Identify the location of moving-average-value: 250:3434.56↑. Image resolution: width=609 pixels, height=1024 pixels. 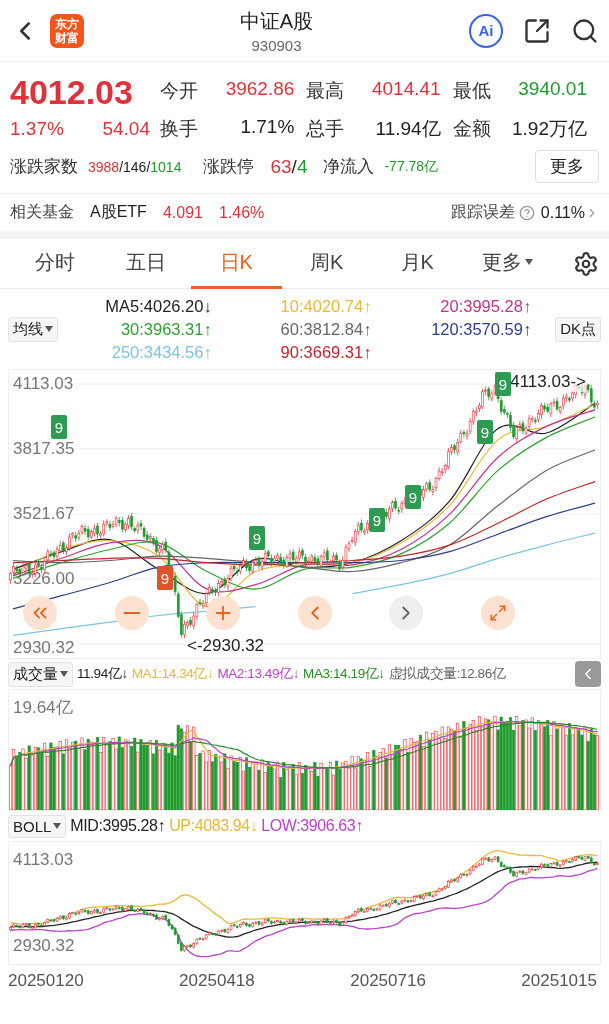
(161, 352).